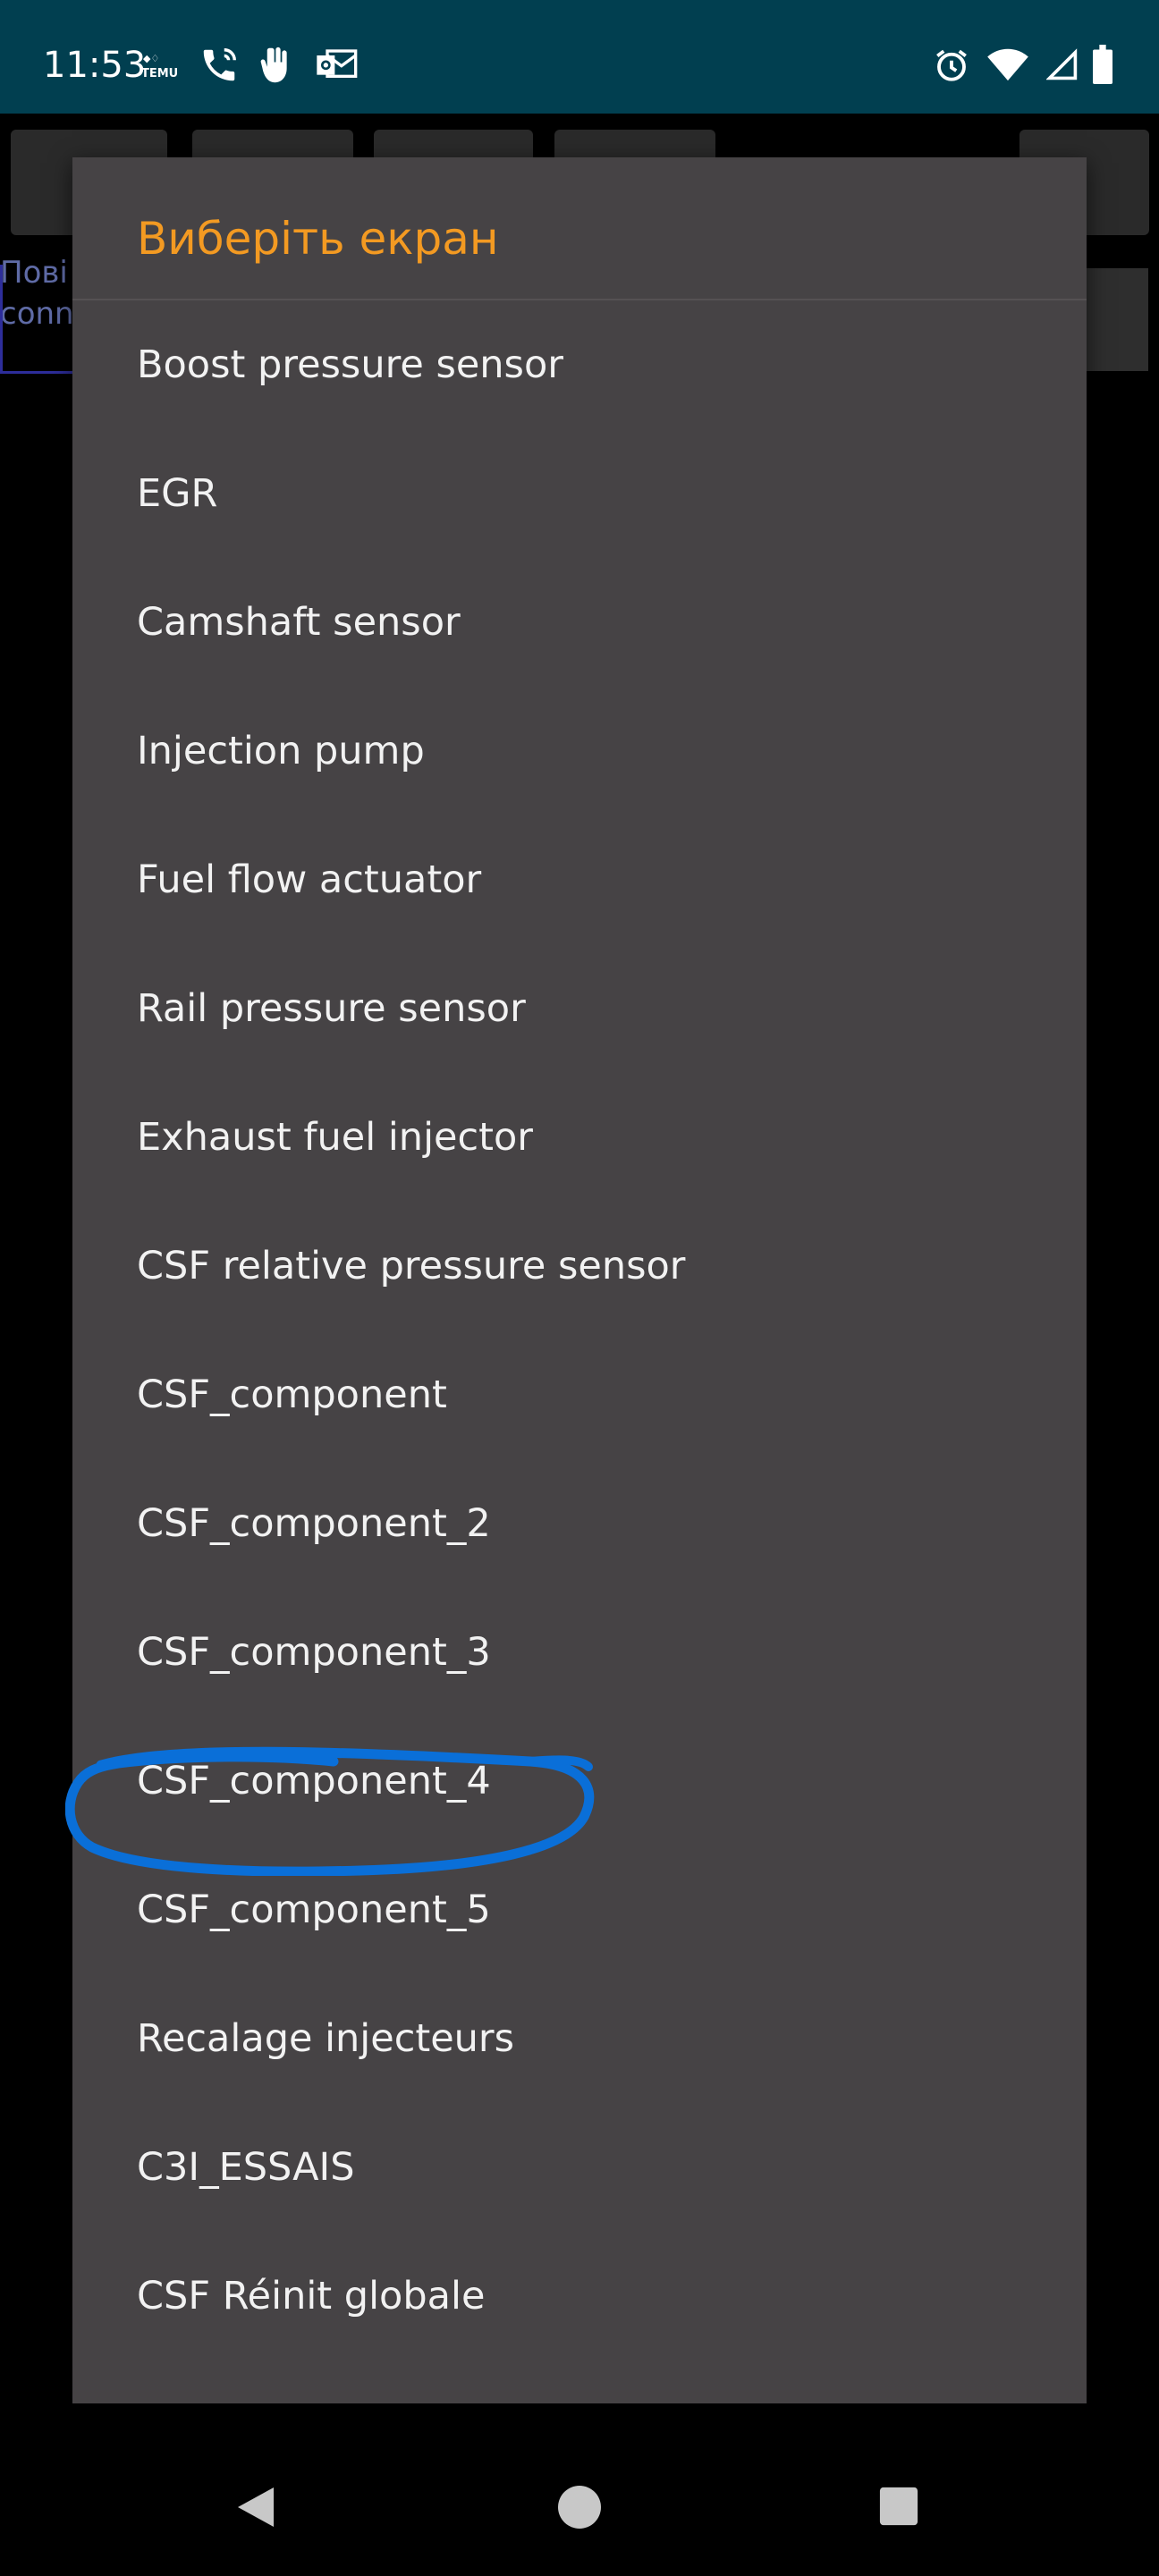 The image size is (1159, 2576). What do you see at coordinates (255, 2509) in the screenshot?
I see `back-icon` at bounding box center [255, 2509].